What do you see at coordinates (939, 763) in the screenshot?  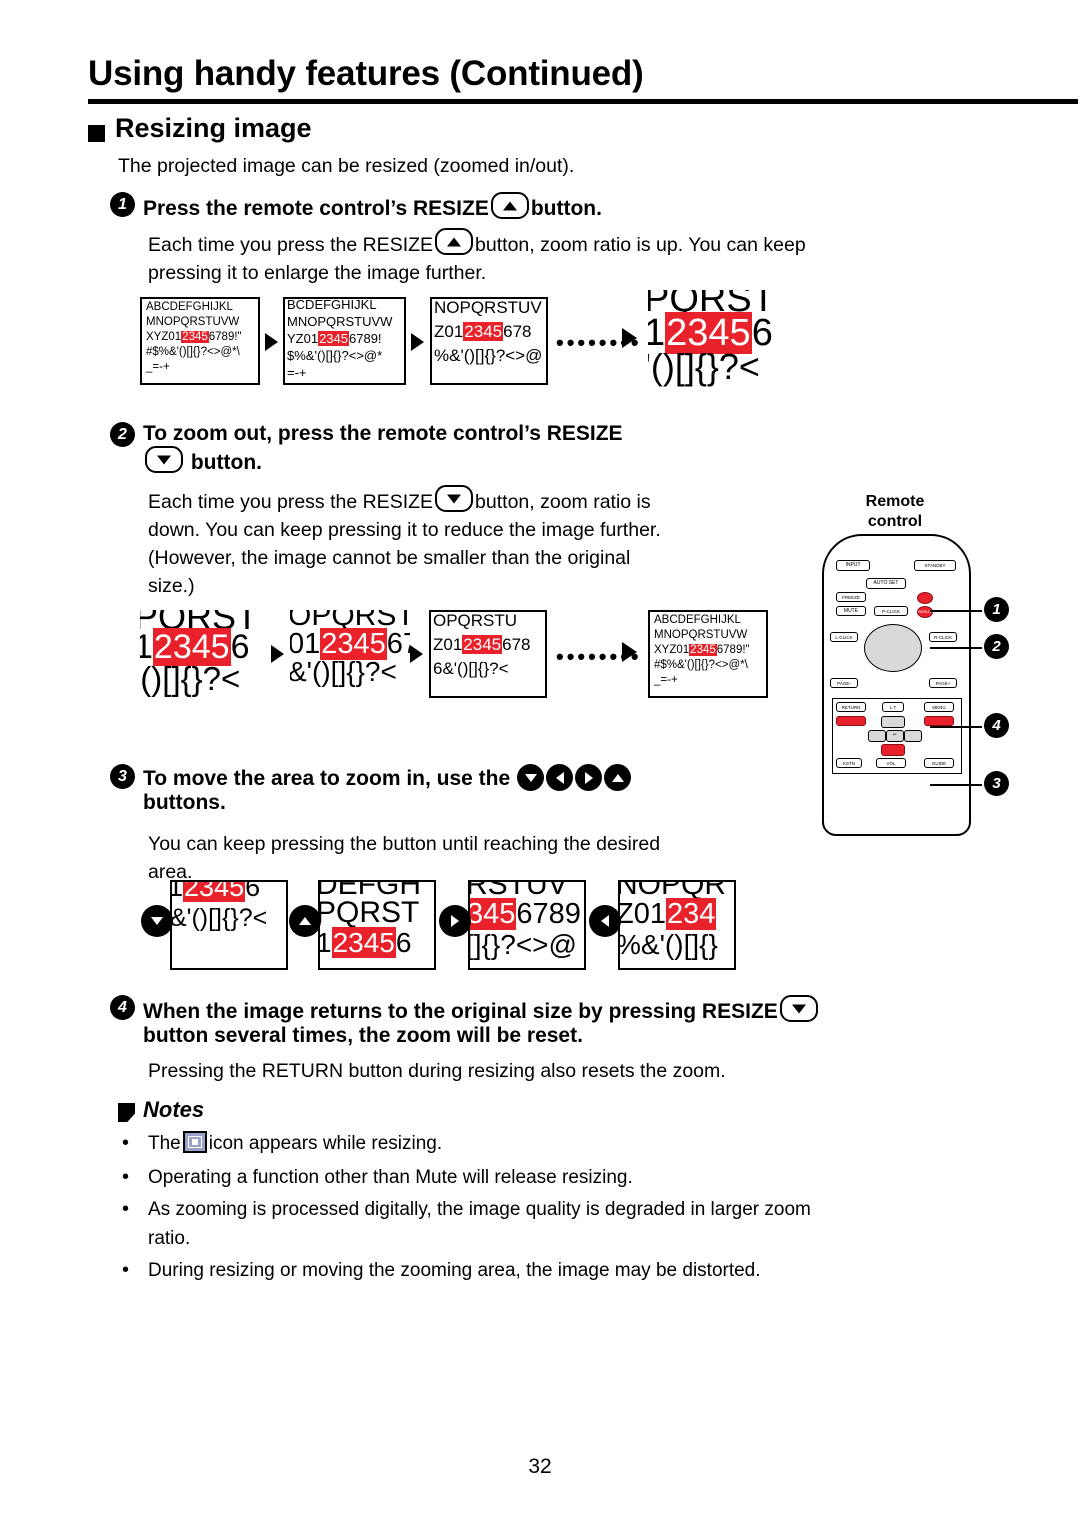 I see `remote-key-guide: GUIDE` at bounding box center [939, 763].